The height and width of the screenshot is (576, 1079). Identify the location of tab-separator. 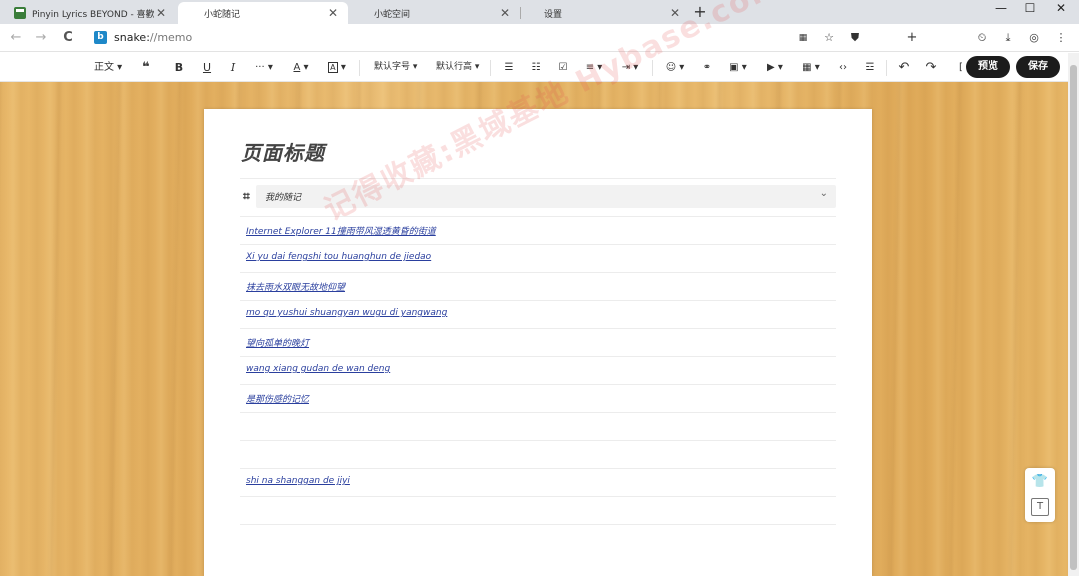
(520, 13).